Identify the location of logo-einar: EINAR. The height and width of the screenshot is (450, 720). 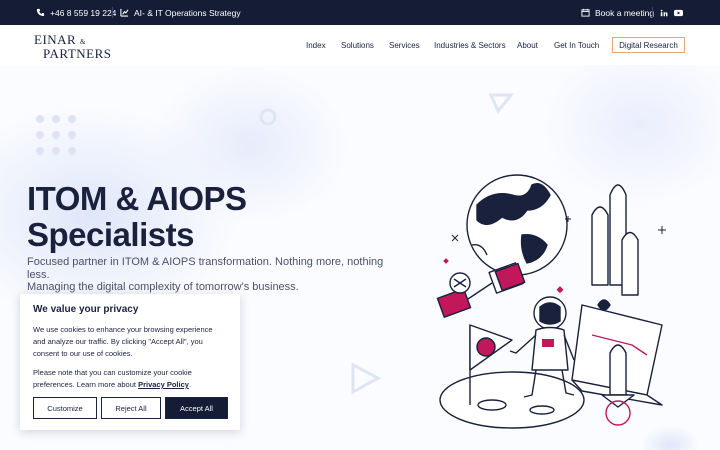
(55, 39).